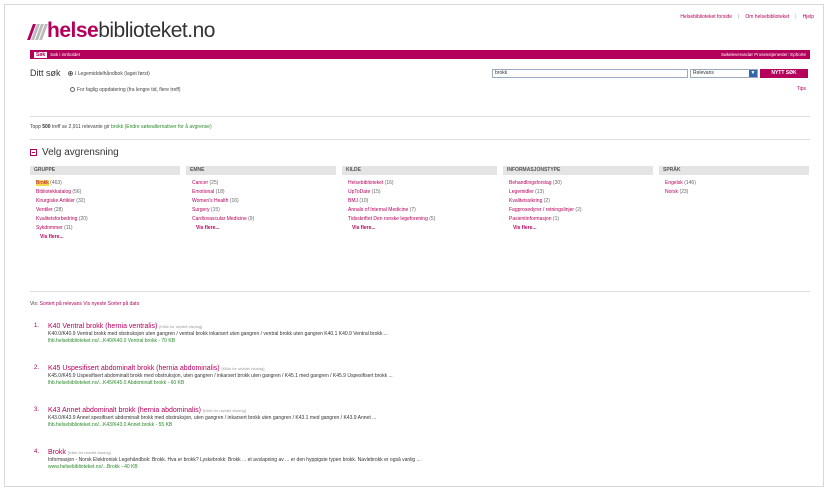 This screenshot has height=491, width=828. Describe the element at coordinates (784, 73) in the screenshot. I see `new-search-button: NYTT SØK` at that location.